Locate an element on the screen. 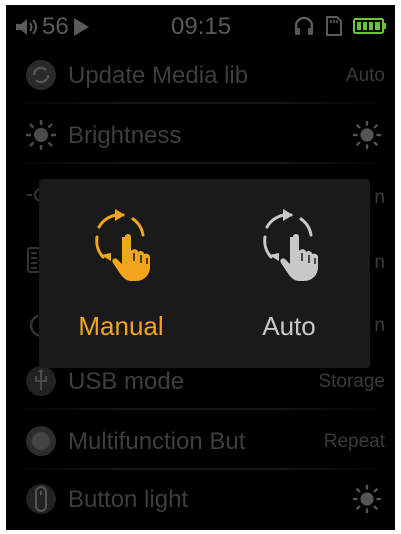  menu-item-label: Brightness is located at coordinates (125, 135).